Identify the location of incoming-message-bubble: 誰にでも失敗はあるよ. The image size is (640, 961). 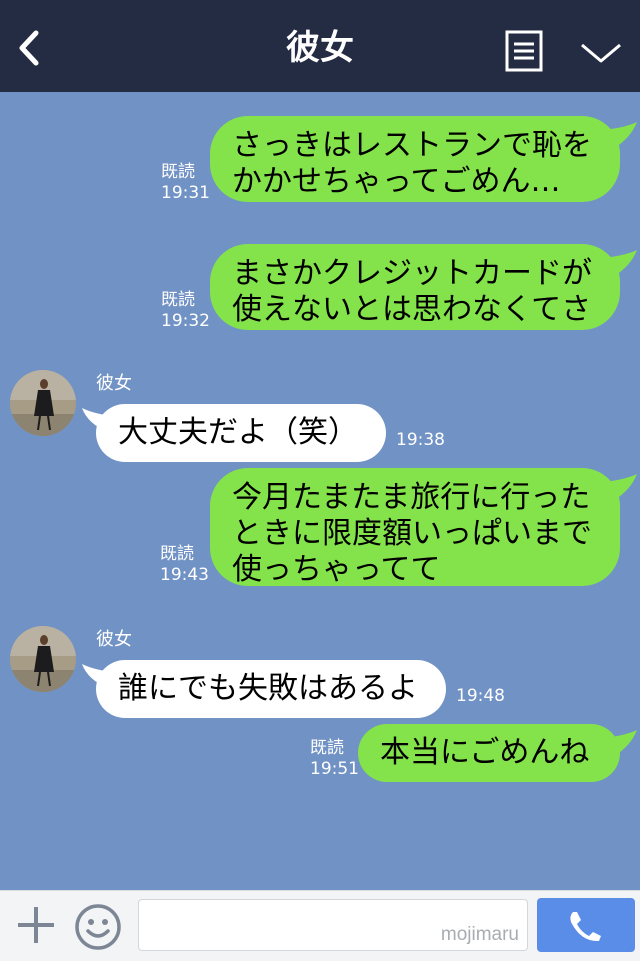
(271, 689).